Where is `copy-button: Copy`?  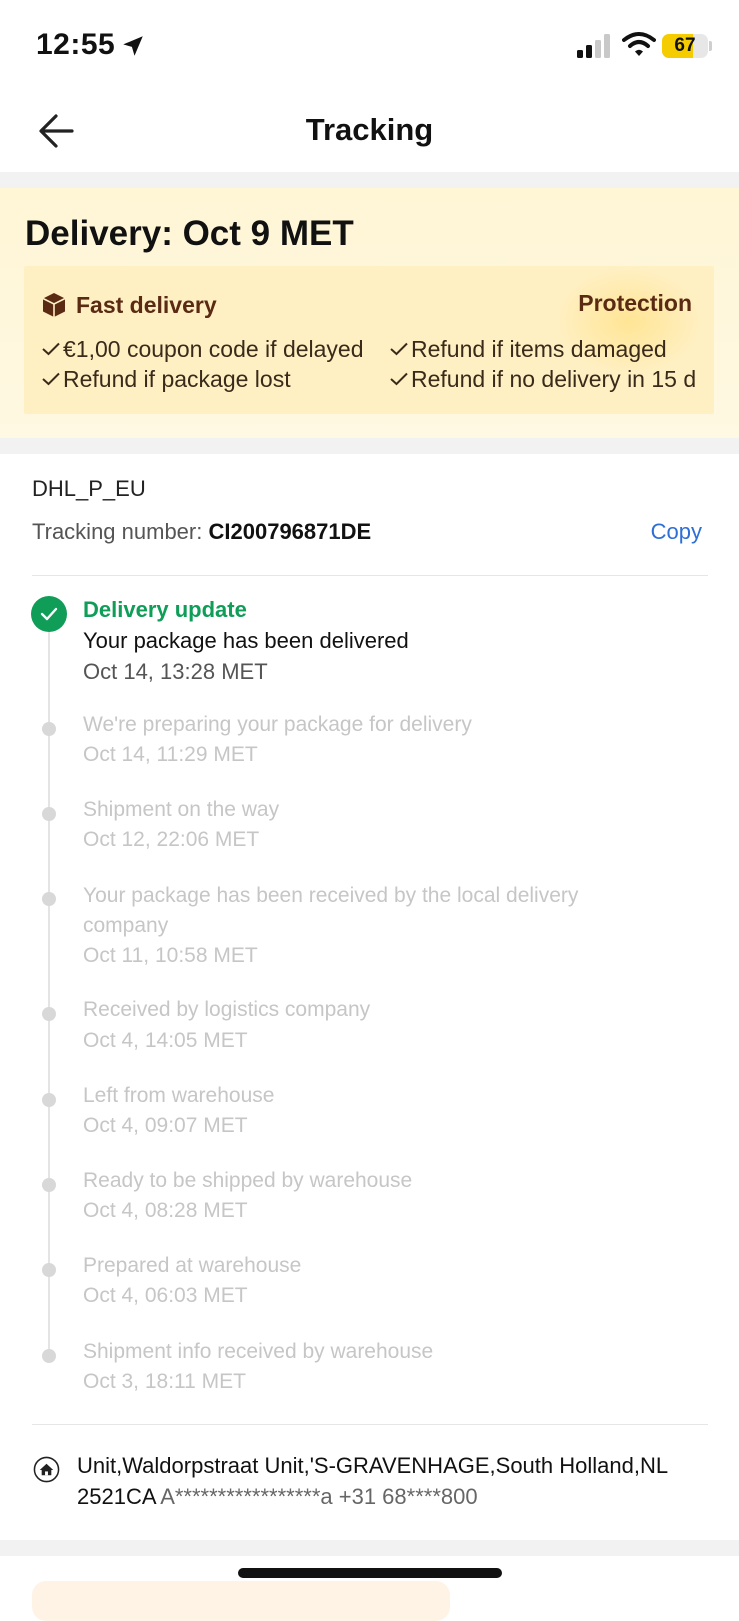 copy-button: Copy is located at coordinates (676, 532).